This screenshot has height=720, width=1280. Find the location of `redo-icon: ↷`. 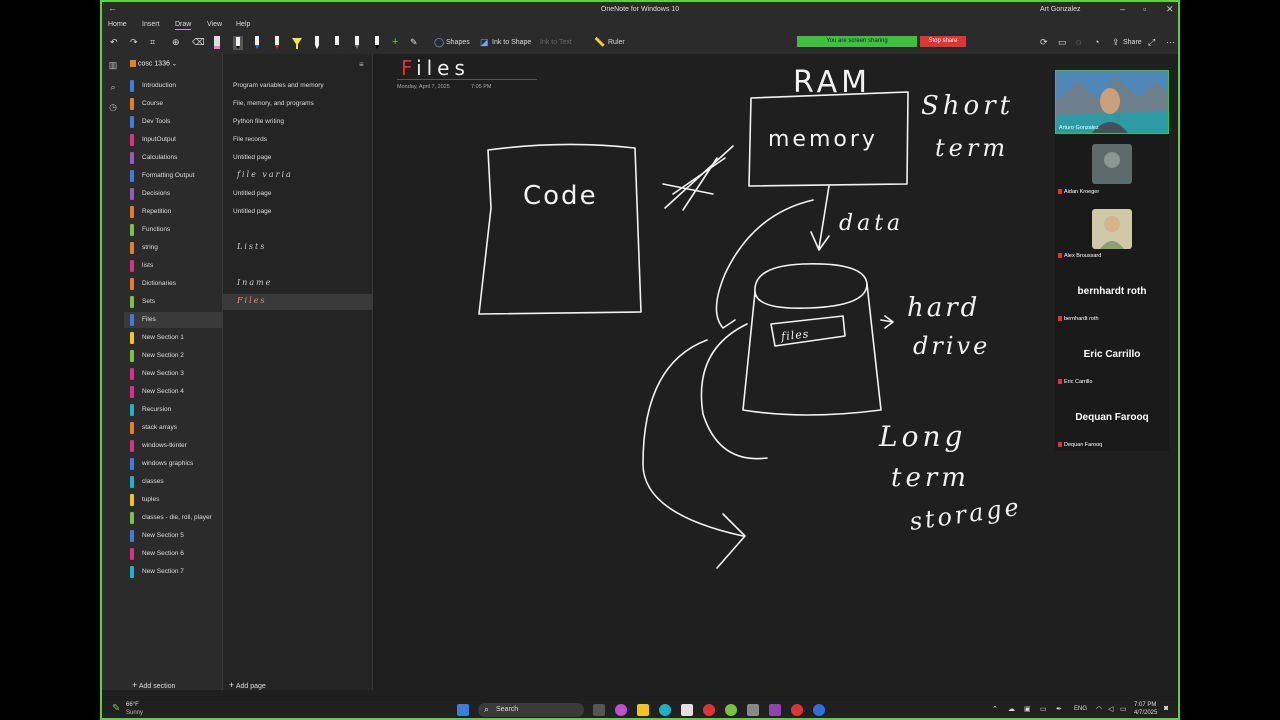

redo-icon: ↷ is located at coordinates (134, 42).